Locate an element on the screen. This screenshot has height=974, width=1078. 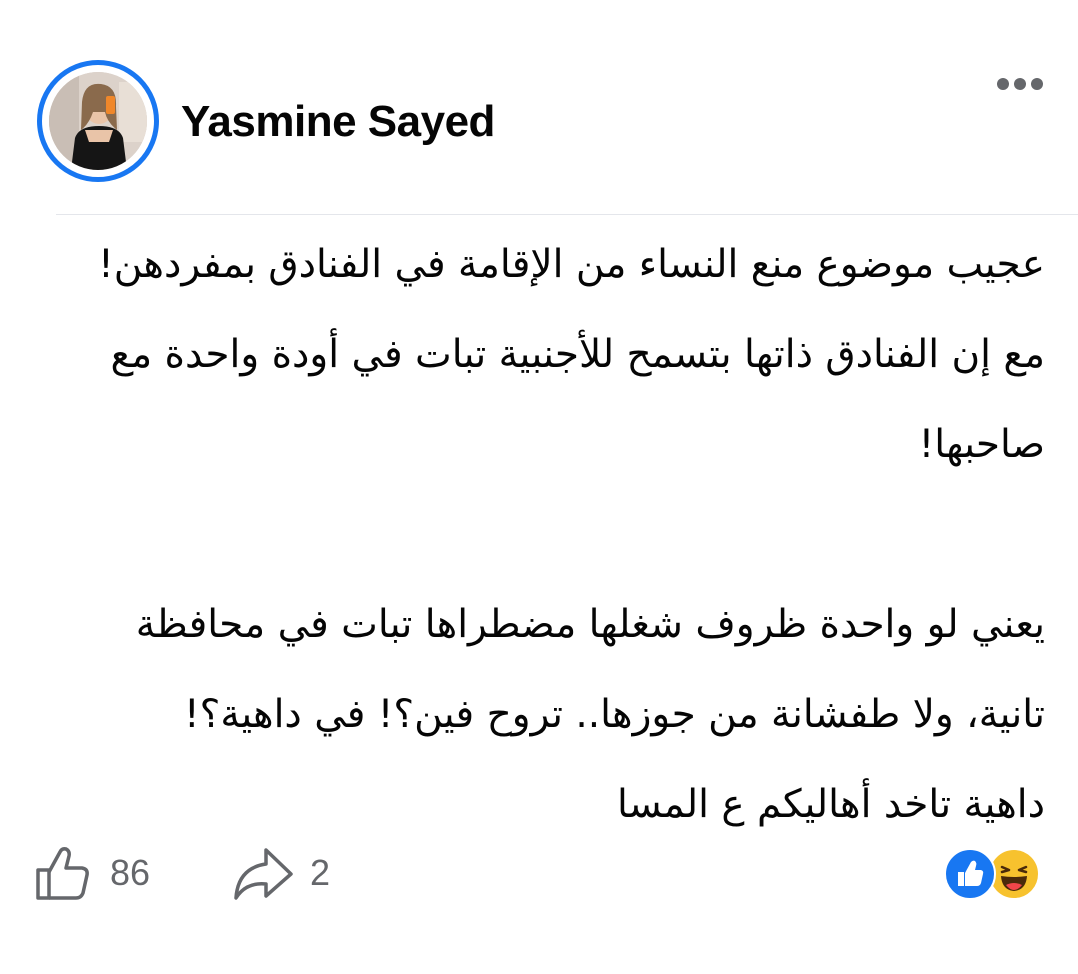
more-options-button is located at coordinates (1020, 84).